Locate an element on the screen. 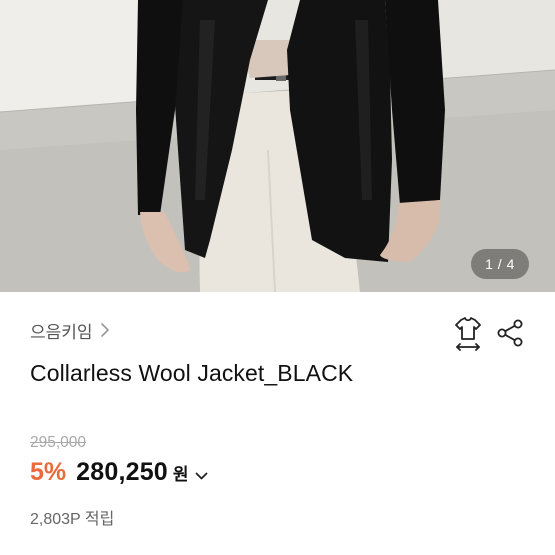 The height and width of the screenshot is (555, 555). brand-link: 으음키임 is located at coordinates (70, 330).